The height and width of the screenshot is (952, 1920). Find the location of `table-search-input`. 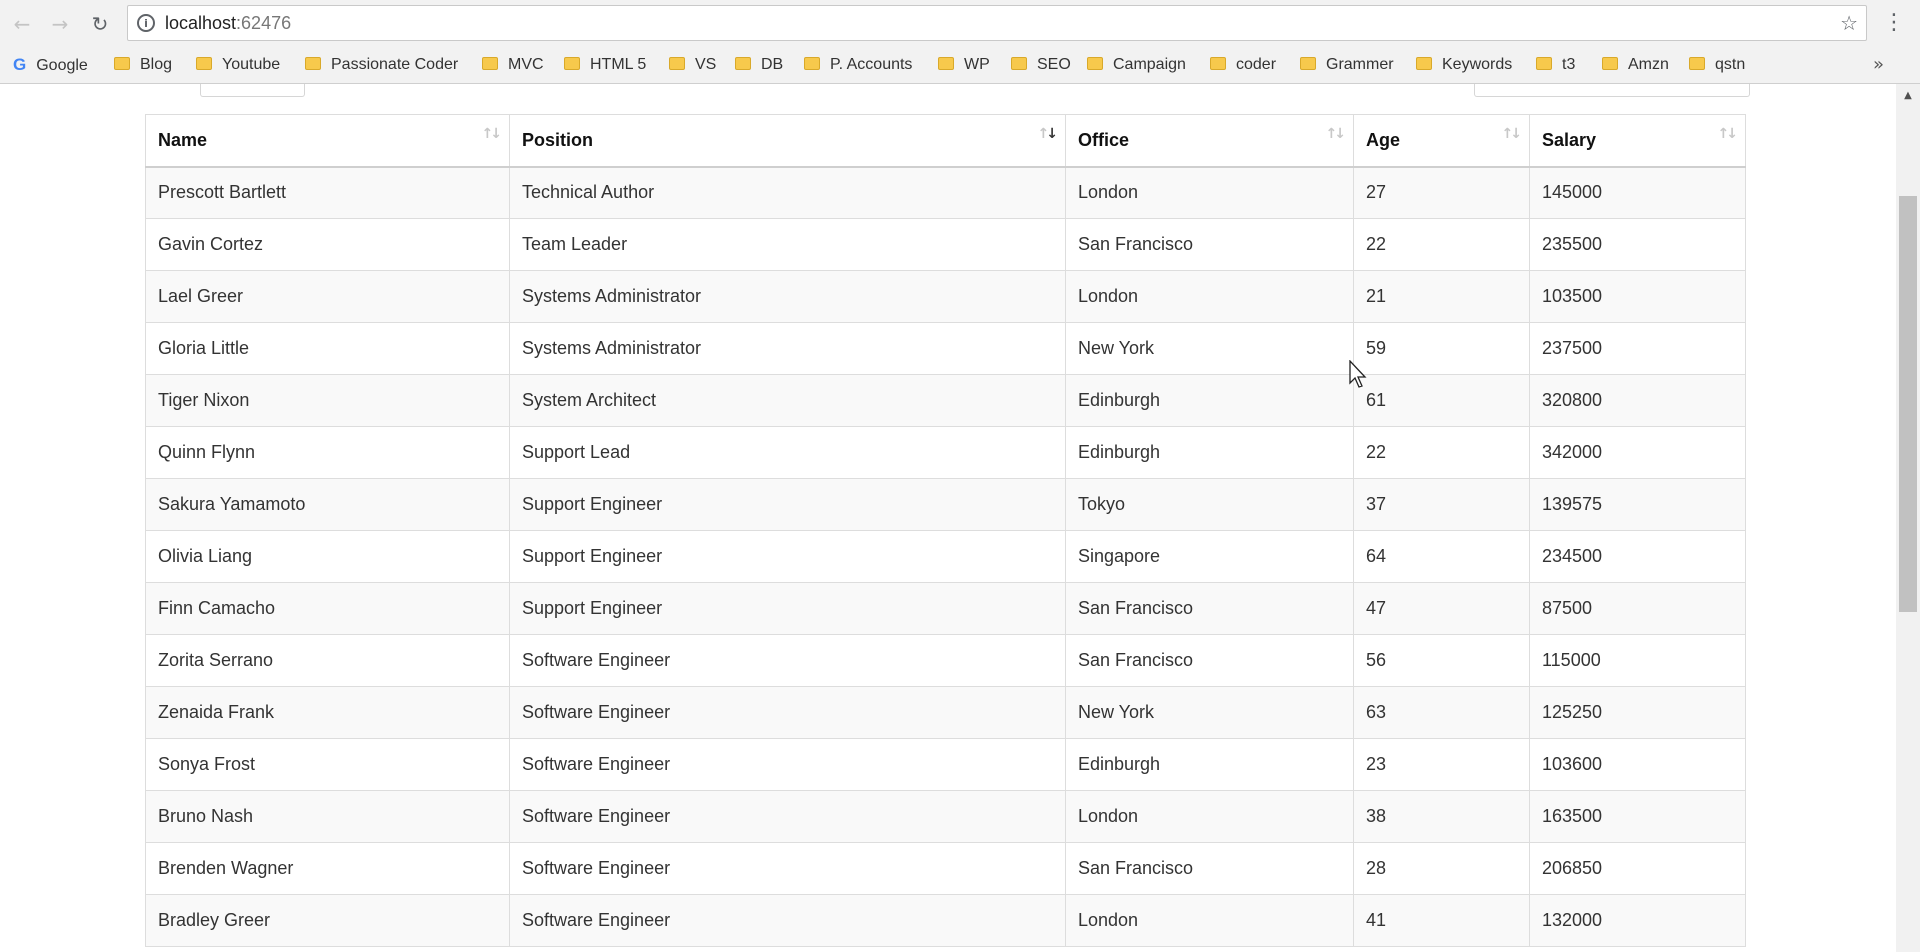

table-search-input is located at coordinates (1612, 90).